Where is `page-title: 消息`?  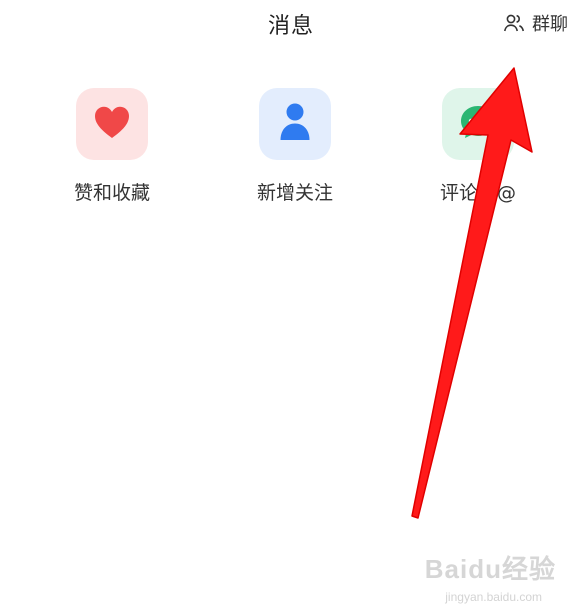
page-title: 消息 is located at coordinates (290, 26).